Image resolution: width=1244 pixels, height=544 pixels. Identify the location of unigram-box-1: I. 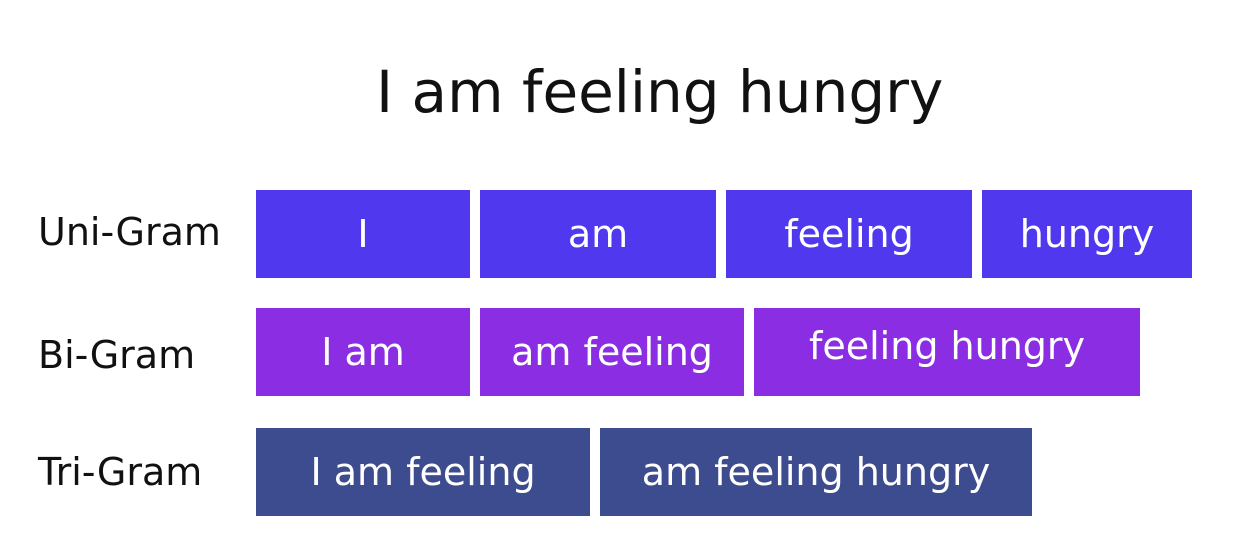
(363, 234).